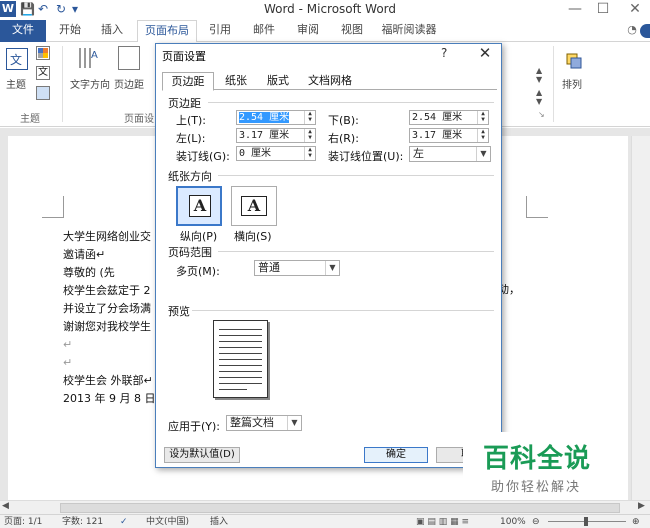 The width and height of the screenshot is (650, 528). What do you see at coordinates (68, 362) in the screenshot?
I see `doc-line: ↵` at bounding box center [68, 362].